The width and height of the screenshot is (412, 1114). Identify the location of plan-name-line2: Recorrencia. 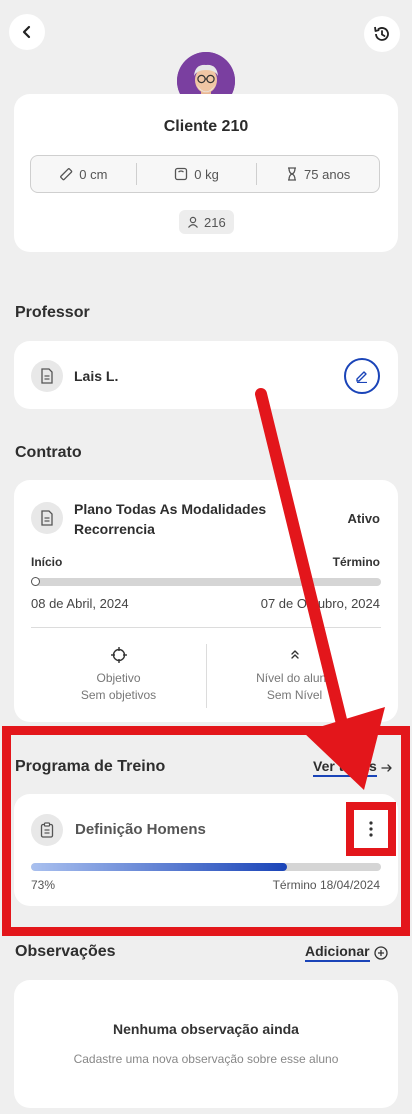
(114, 529).